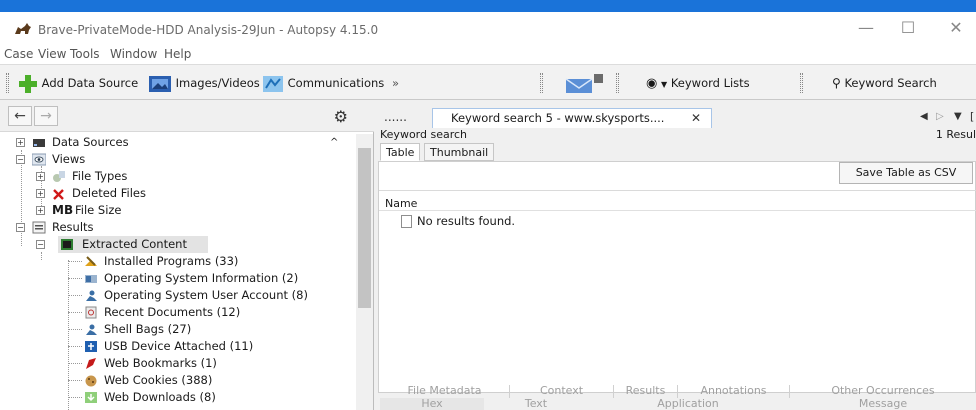  I want to click on tree-scrollbar, so click(364, 272).